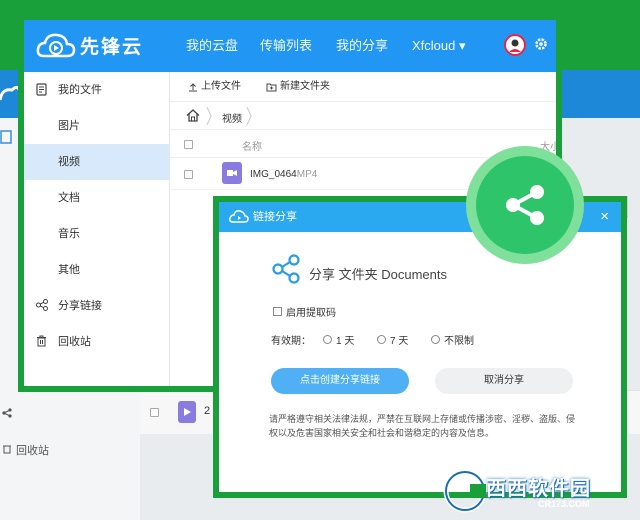  Describe the element at coordinates (362, 46) in the screenshot. I see `nav-my-share: 我的分享` at that location.